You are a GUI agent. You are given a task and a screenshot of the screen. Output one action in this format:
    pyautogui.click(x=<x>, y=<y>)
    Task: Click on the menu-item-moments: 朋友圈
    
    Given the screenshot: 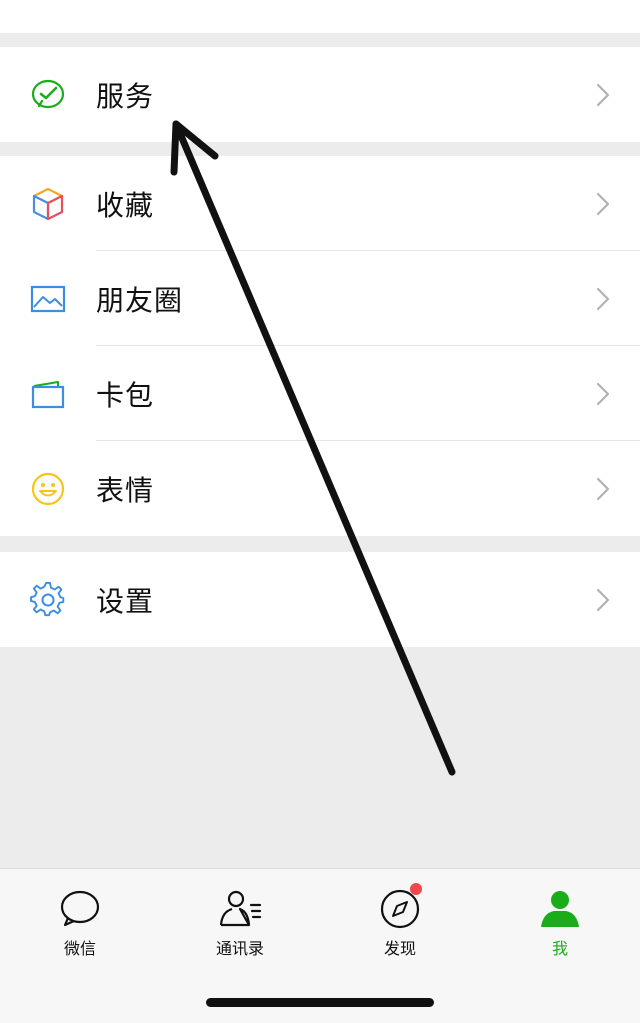 What is the action you would take?
    pyautogui.click(x=320, y=298)
    